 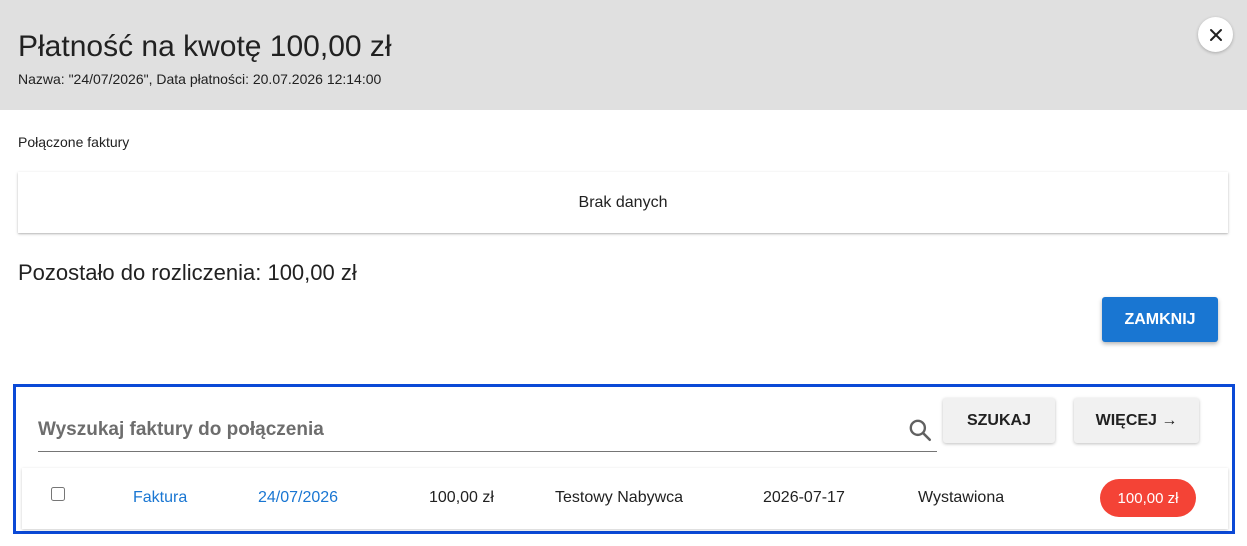 I want to click on invoice-number-link: 24/07/2026, so click(x=298, y=498).